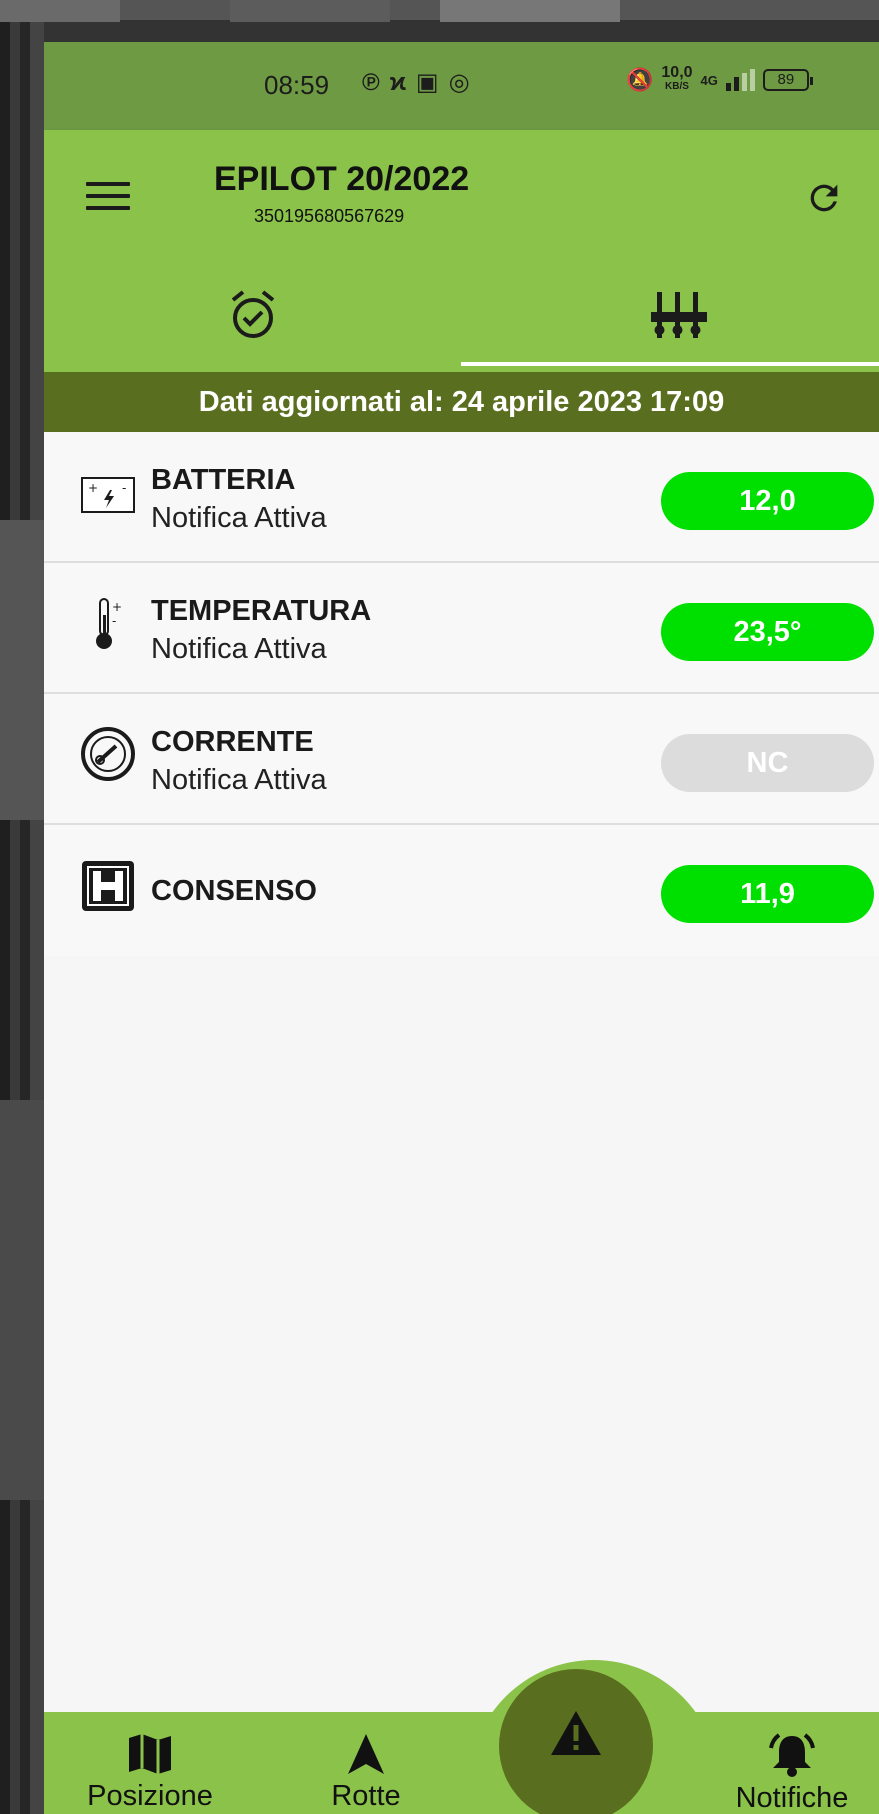 This screenshot has height=1814, width=879. Describe the element at coordinates (576, 1733) in the screenshot. I see `warning-icon` at that location.